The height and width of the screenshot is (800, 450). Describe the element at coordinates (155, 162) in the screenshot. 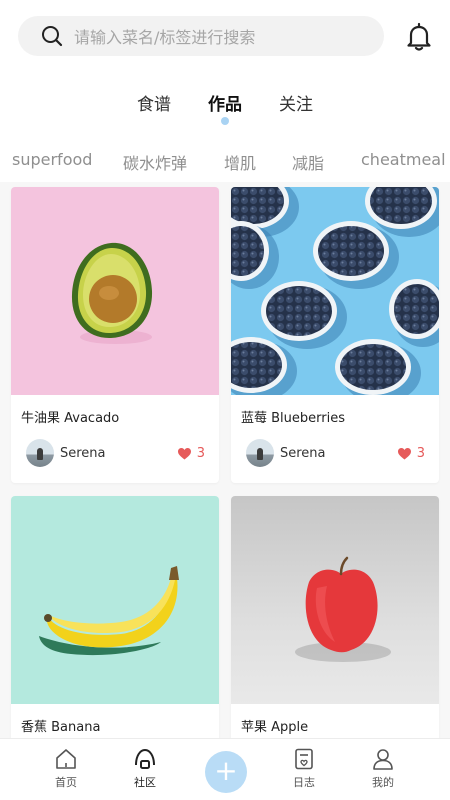

I see `tag-carb-bomb: 碳水炸弹` at that location.